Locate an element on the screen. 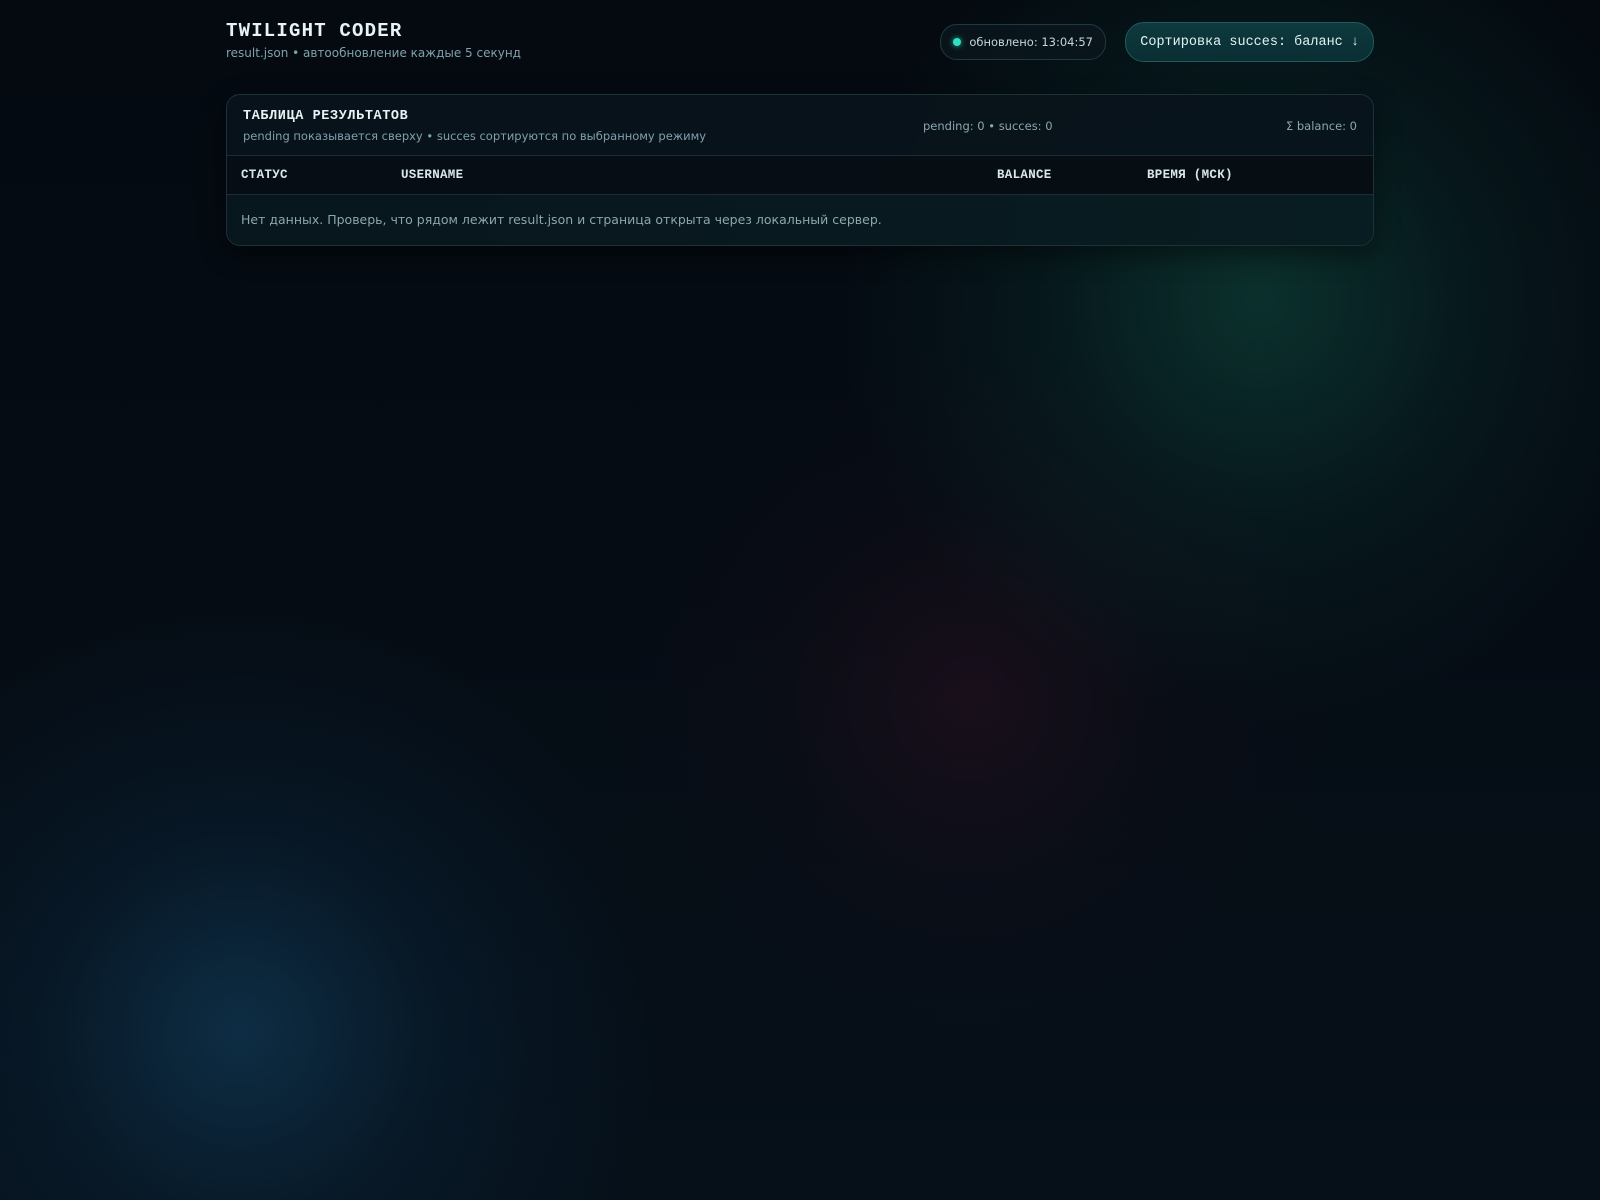 The height and width of the screenshot is (1200, 1600). balance-sum: Σ balance: 0 is located at coordinates (1321, 126).